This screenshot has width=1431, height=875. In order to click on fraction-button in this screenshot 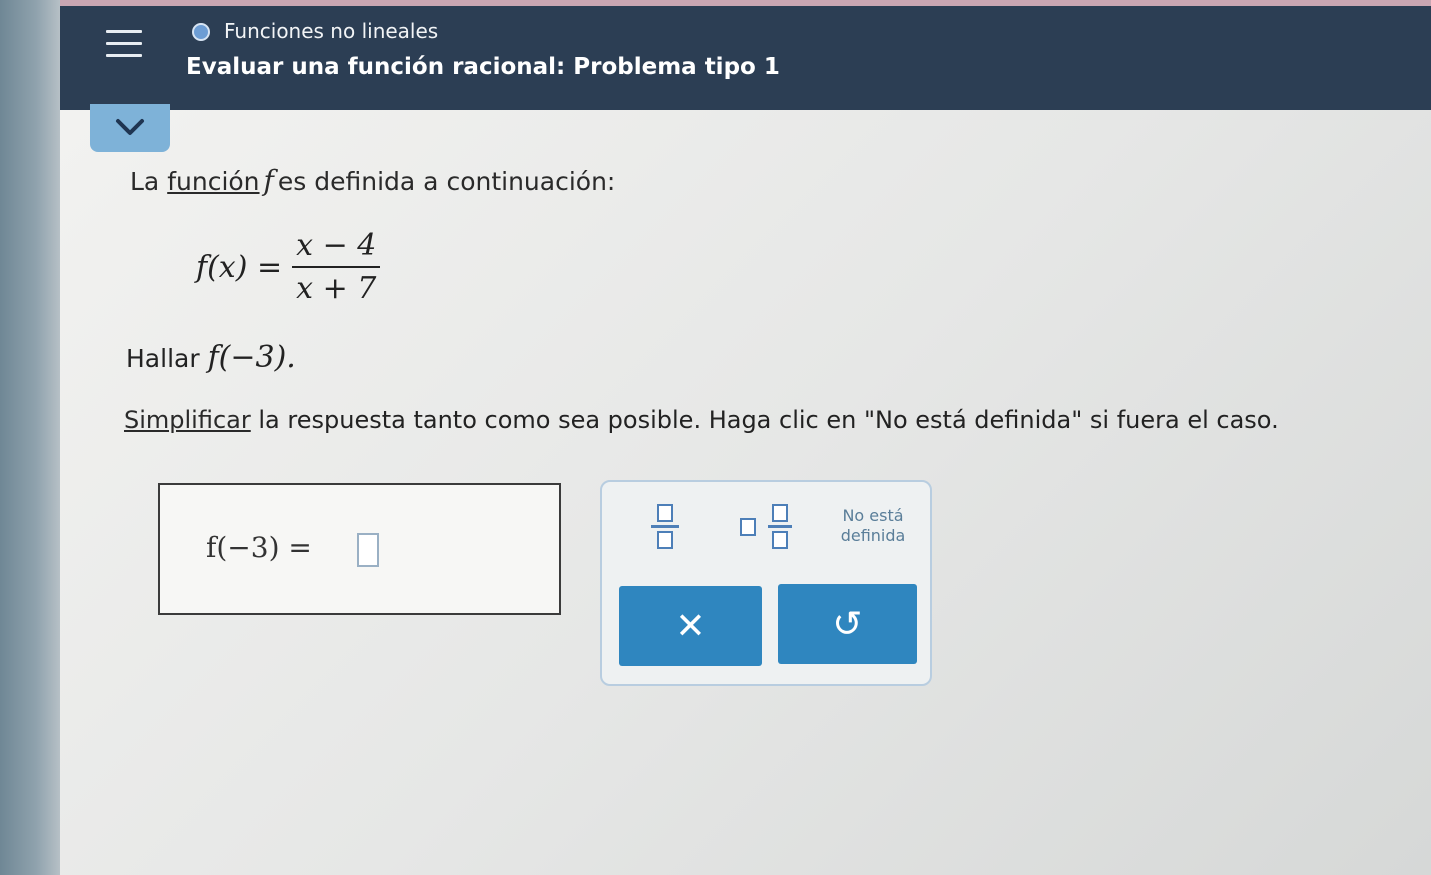, I will do `click(665, 531)`.